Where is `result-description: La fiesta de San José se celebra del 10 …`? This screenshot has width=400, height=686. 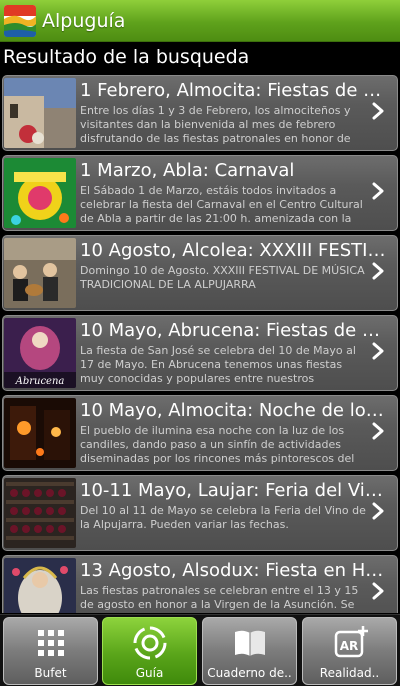 result-description: La fiesta de San José se celebra del 10 … is located at coordinates (218, 364).